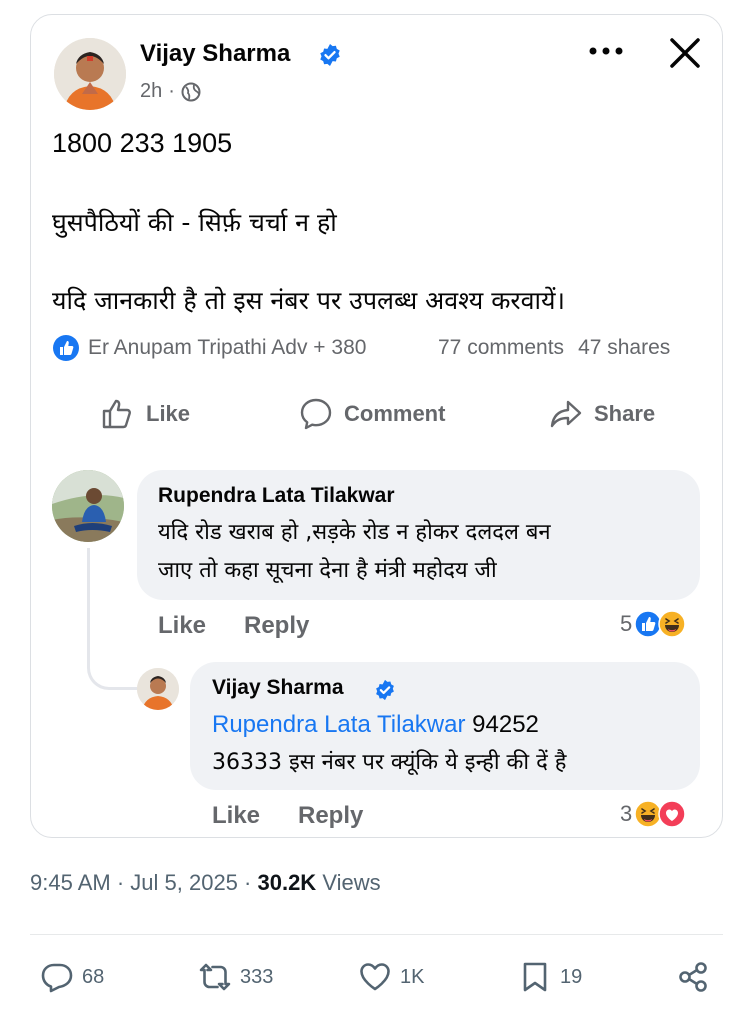 This screenshot has height=1024, width=753. I want to click on comment-reaction-count: 5, so click(626, 623).